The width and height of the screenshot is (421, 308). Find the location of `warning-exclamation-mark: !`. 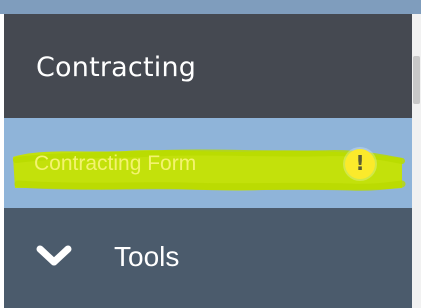

warning-exclamation-mark: ! is located at coordinates (360, 163).